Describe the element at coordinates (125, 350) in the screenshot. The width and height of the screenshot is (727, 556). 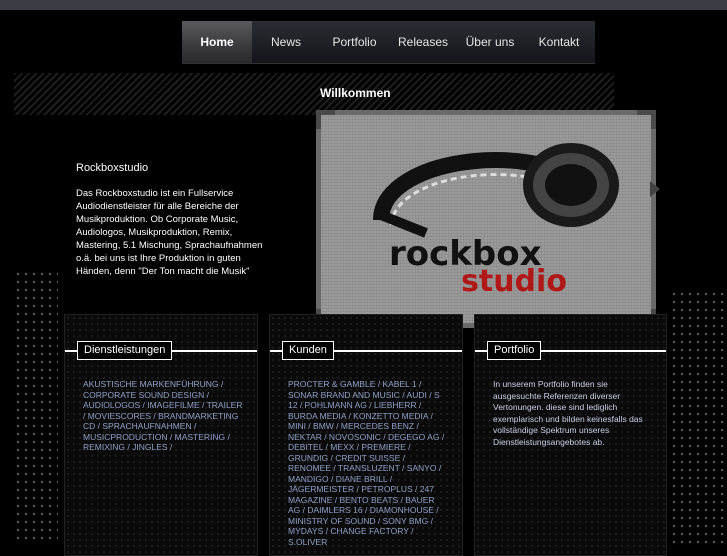
I see `services-label: Dienstleistungen` at that location.